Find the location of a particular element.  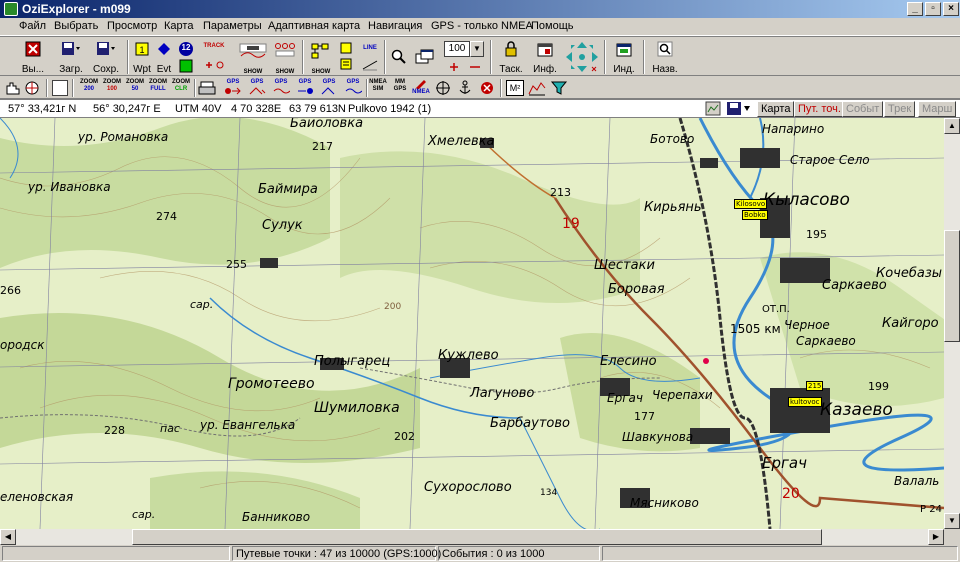

profile-graph-icon is located at coordinates (537, 88).